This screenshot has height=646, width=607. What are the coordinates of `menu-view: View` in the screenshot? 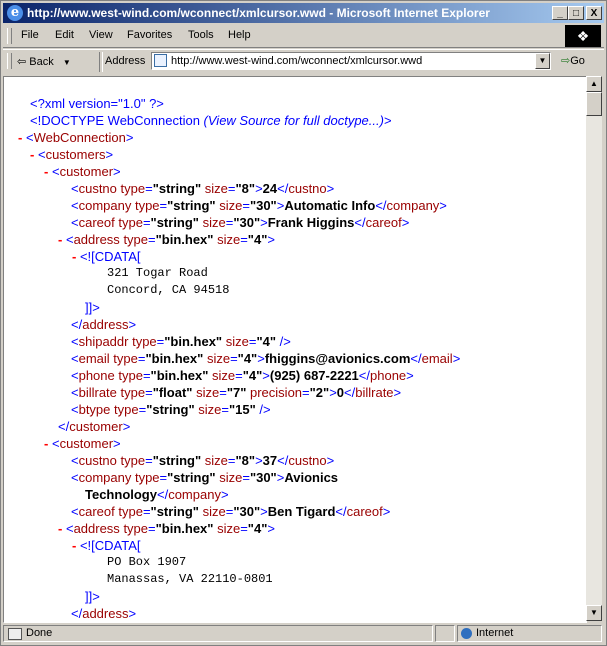 It's located at (101, 35).